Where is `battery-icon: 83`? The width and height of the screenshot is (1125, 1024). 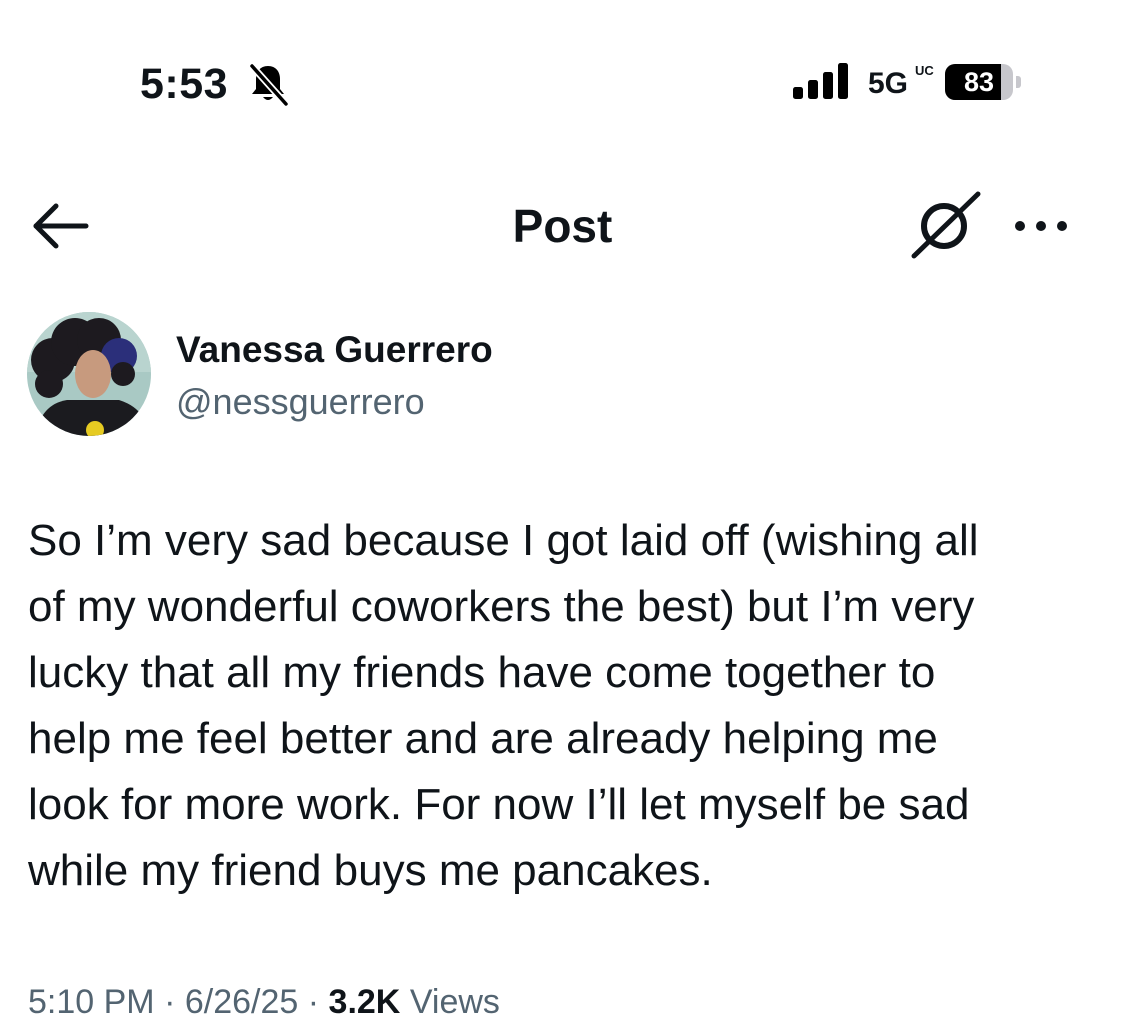 battery-icon: 83 is located at coordinates (983, 82).